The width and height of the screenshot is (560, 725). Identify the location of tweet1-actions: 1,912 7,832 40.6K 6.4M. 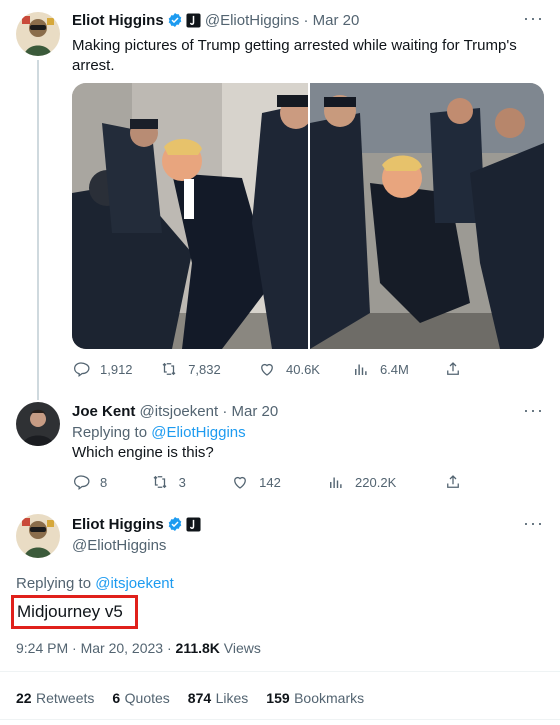
(272, 369).